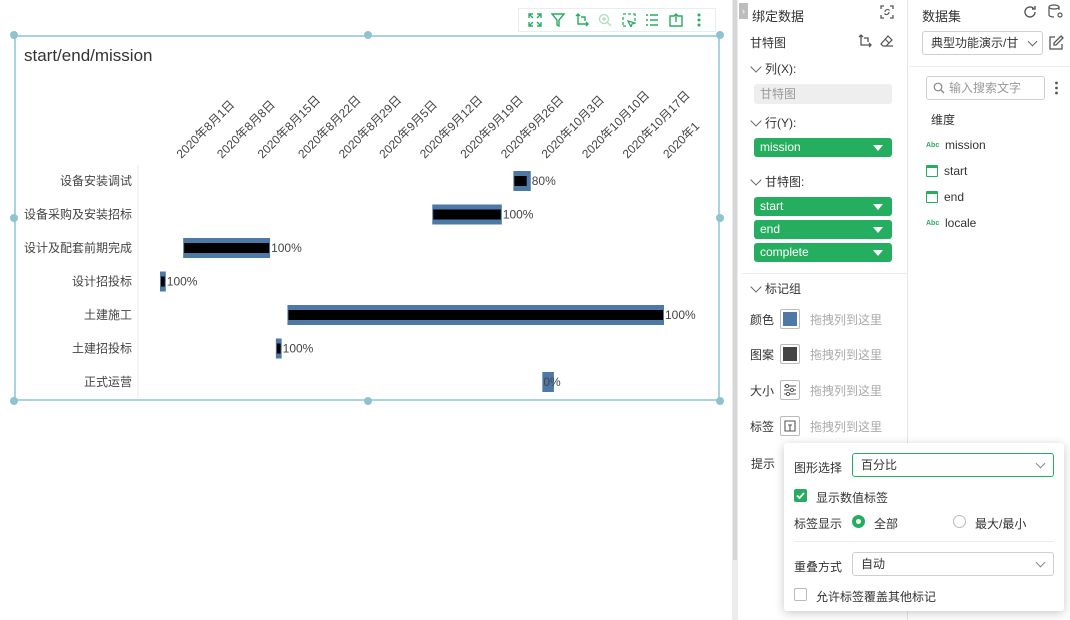  What do you see at coordinates (879, 465) in the screenshot?
I see `shape-select-value: 百分比` at bounding box center [879, 465].